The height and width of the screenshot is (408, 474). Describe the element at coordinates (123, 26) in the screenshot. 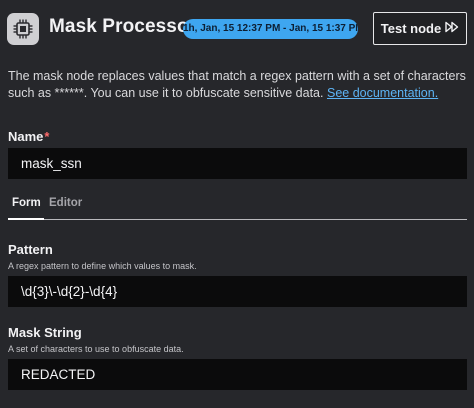

I see `node-title: Mask Processor` at that location.